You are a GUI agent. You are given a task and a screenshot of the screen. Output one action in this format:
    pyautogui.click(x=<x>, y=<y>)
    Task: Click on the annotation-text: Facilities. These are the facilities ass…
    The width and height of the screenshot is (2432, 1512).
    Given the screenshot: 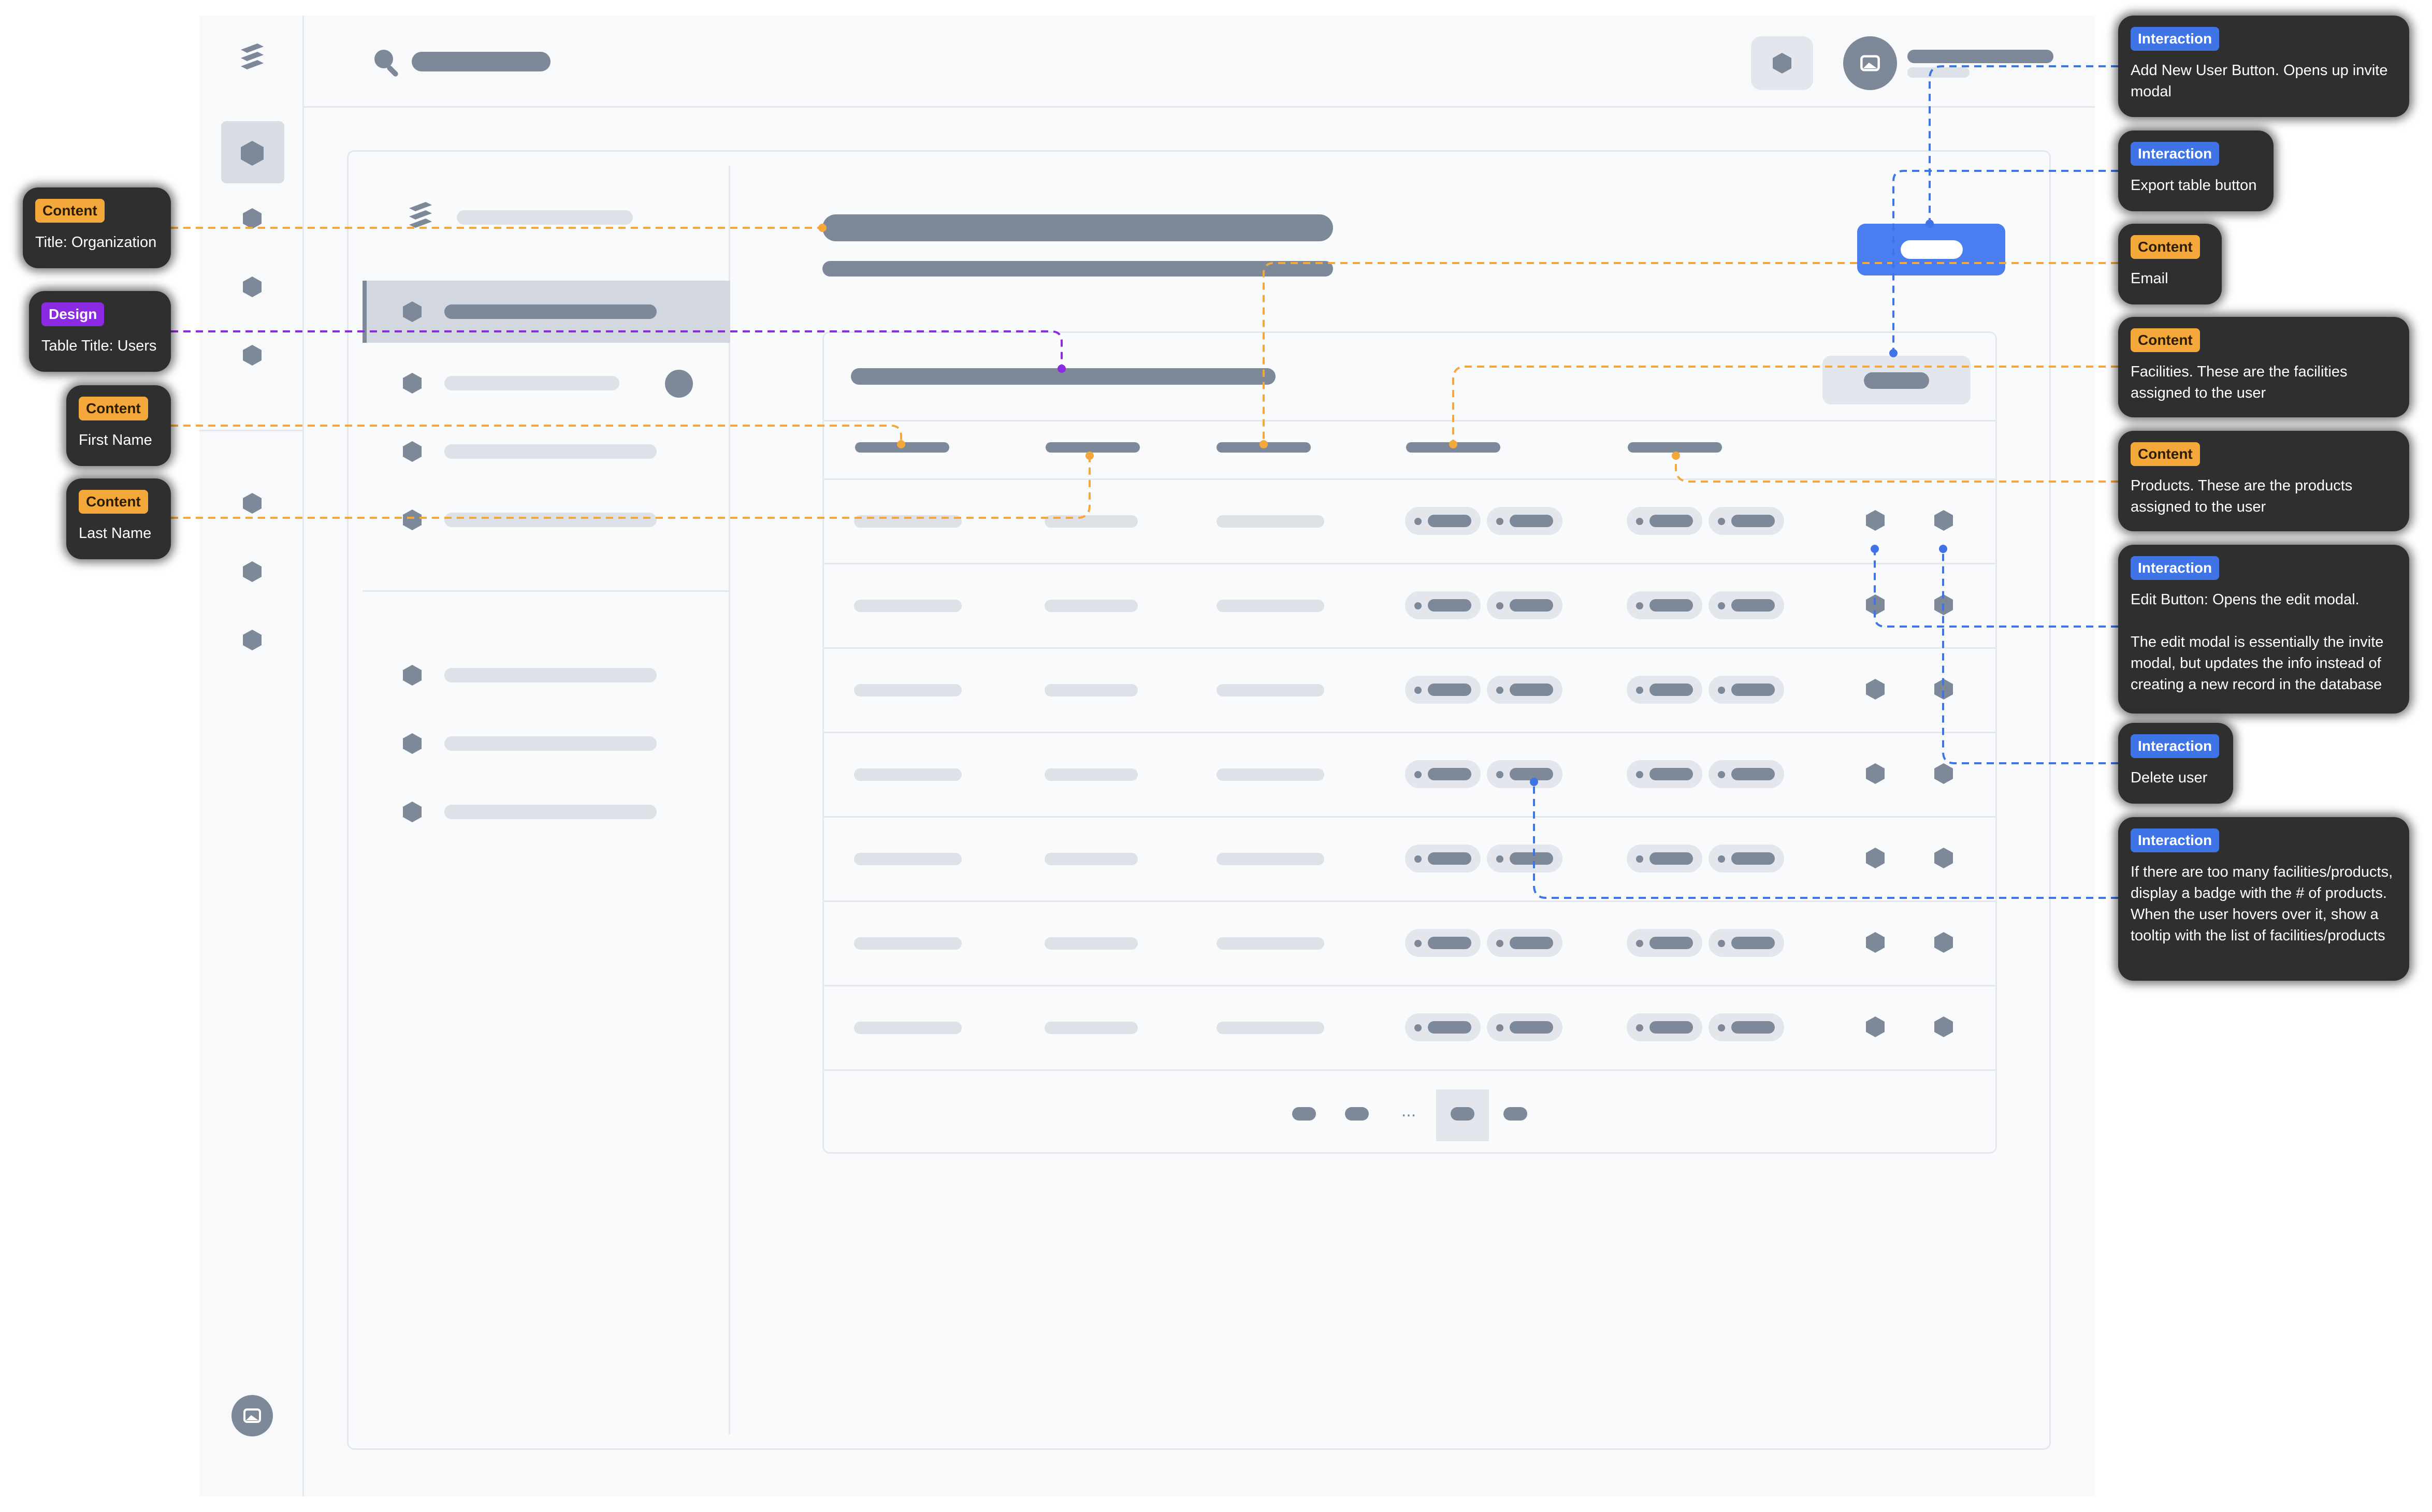 What is the action you would take?
    pyautogui.click(x=2241, y=382)
    